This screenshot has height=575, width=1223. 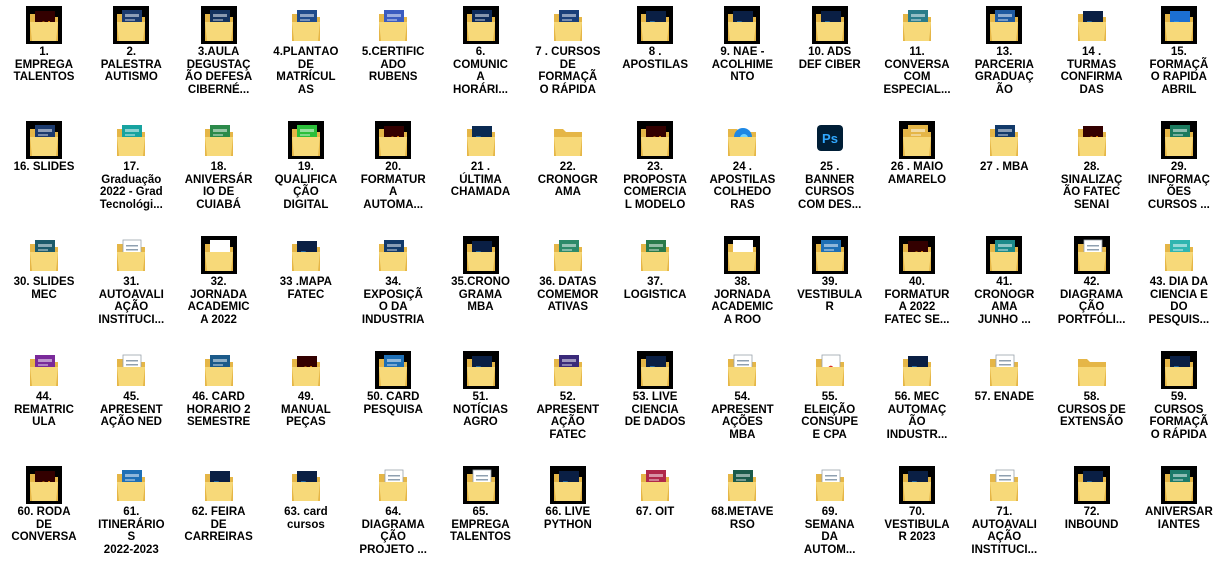 I want to click on file-item: Ps14 . TURMAS CONFIRMA DAS, so click(x=1092, y=48).